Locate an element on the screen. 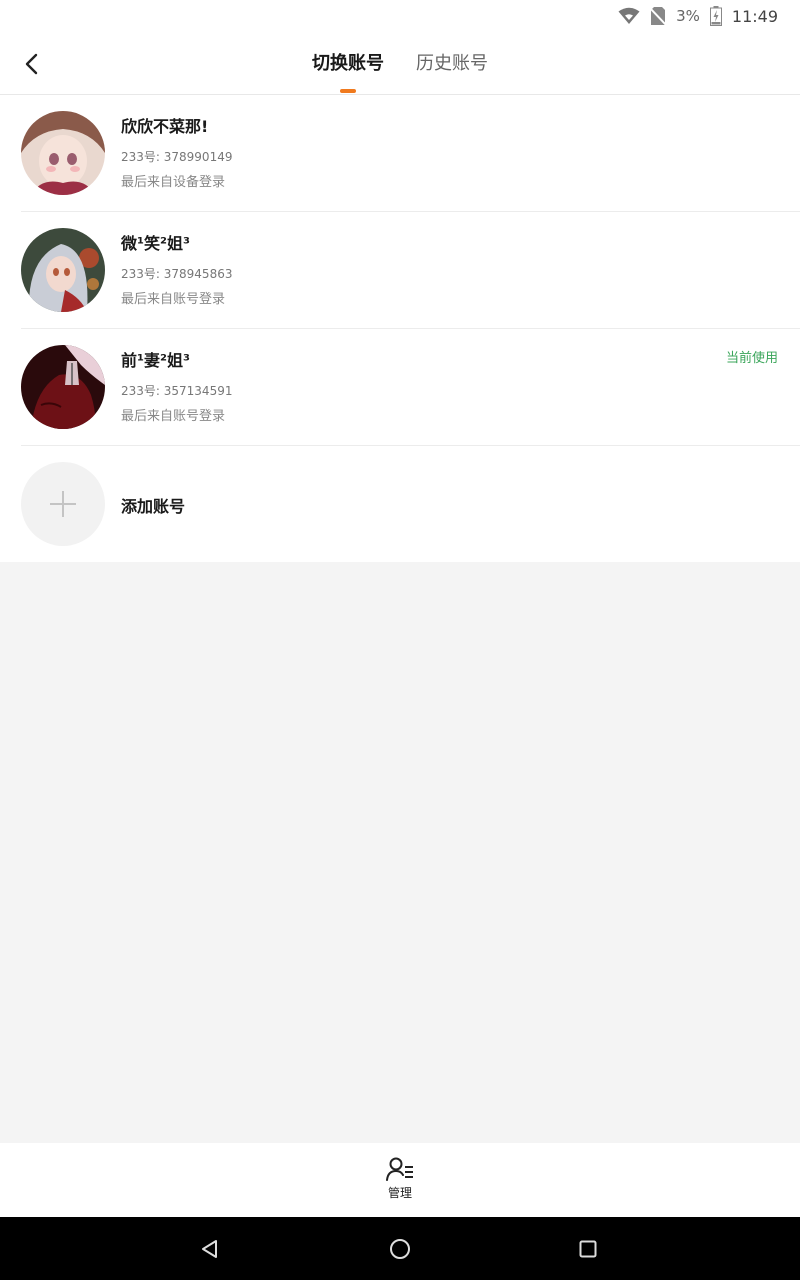 The height and width of the screenshot is (1280, 800). plus-icon is located at coordinates (63, 504).